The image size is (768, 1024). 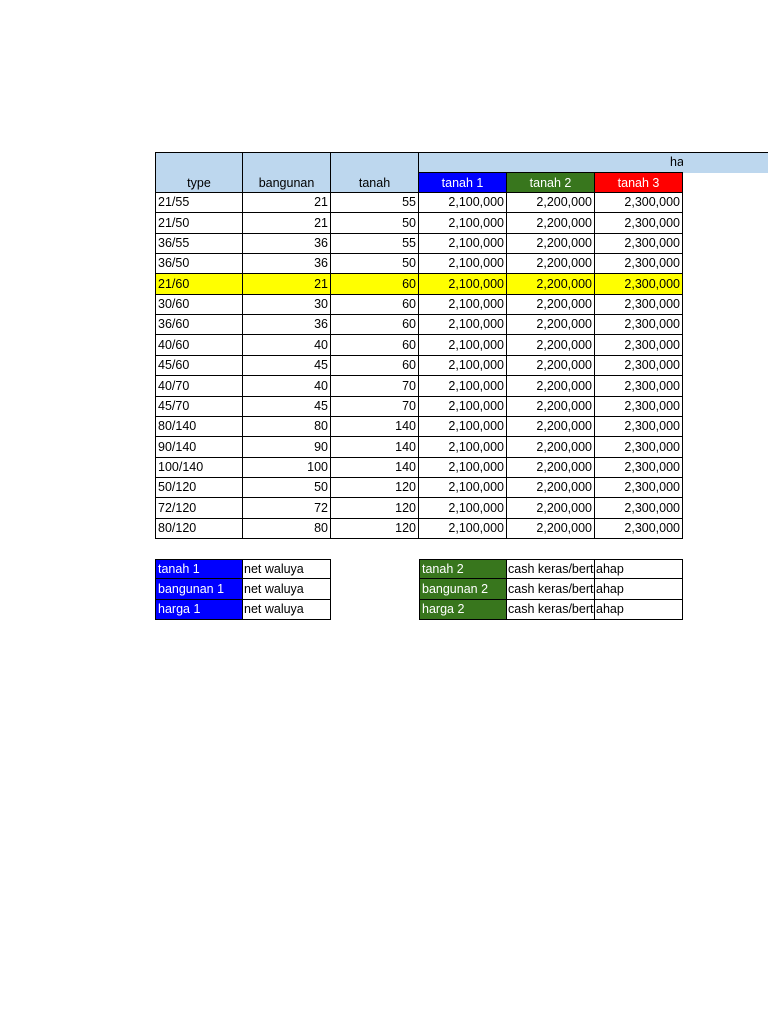 What do you see at coordinates (199, 172) in the screenshot?
I see `header-type: type` at bounding box center [199, 172].